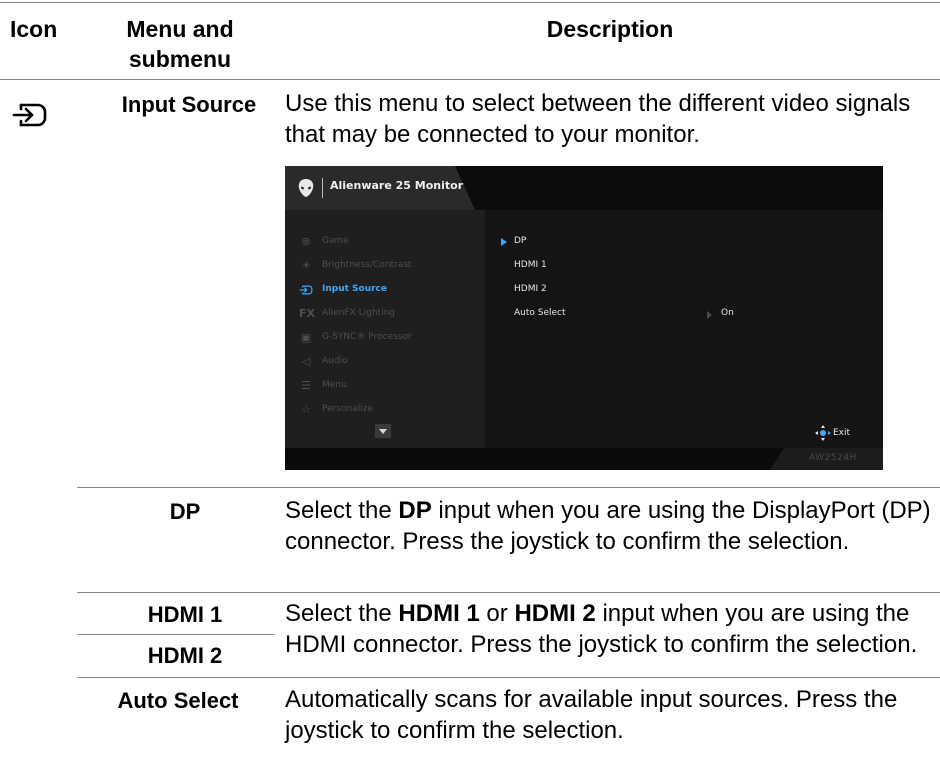 Image resolution: width=940 pixels, height=783 pixels. I want to click on menu-label-dp: DP, so click(185, 511).